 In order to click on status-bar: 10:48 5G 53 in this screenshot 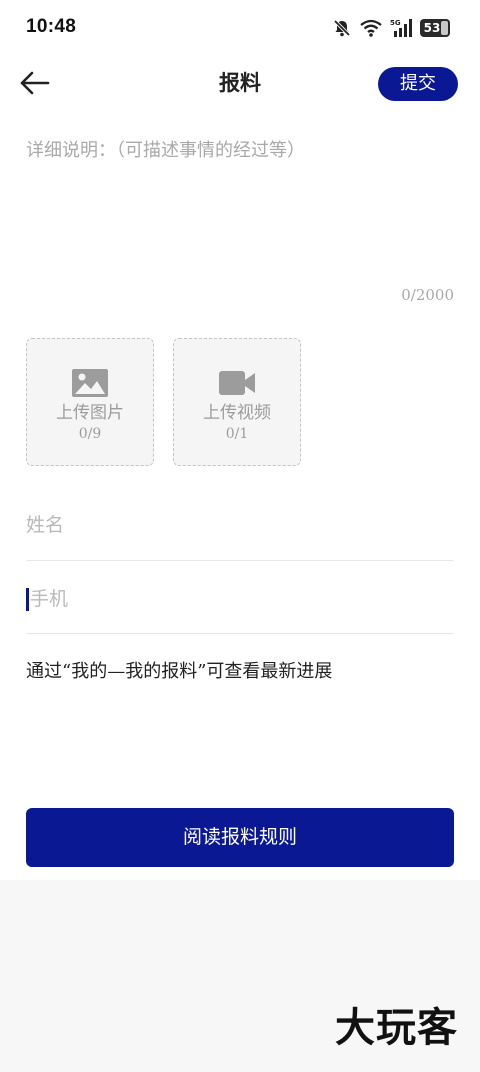, I will do `click(240, 28)`.